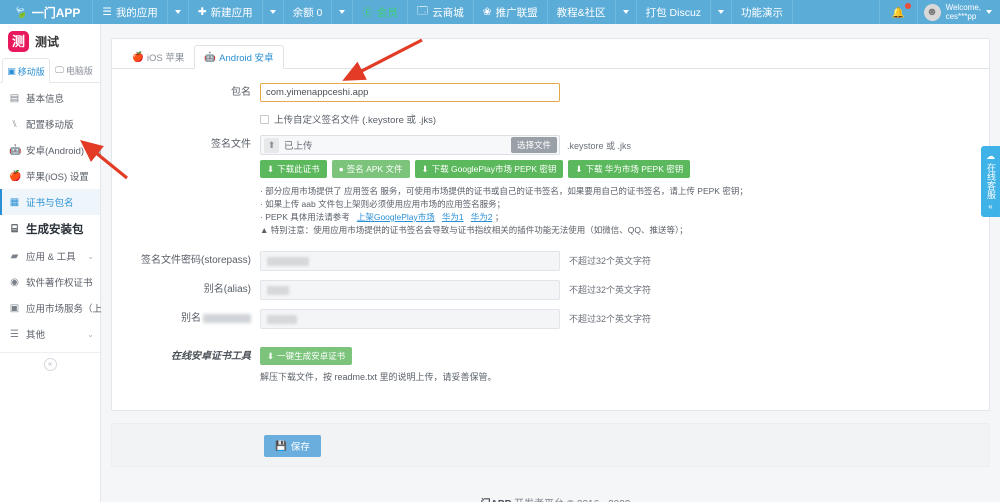 The image size is (1000, 502). I want to click on storepass-input, so click(410, 261).